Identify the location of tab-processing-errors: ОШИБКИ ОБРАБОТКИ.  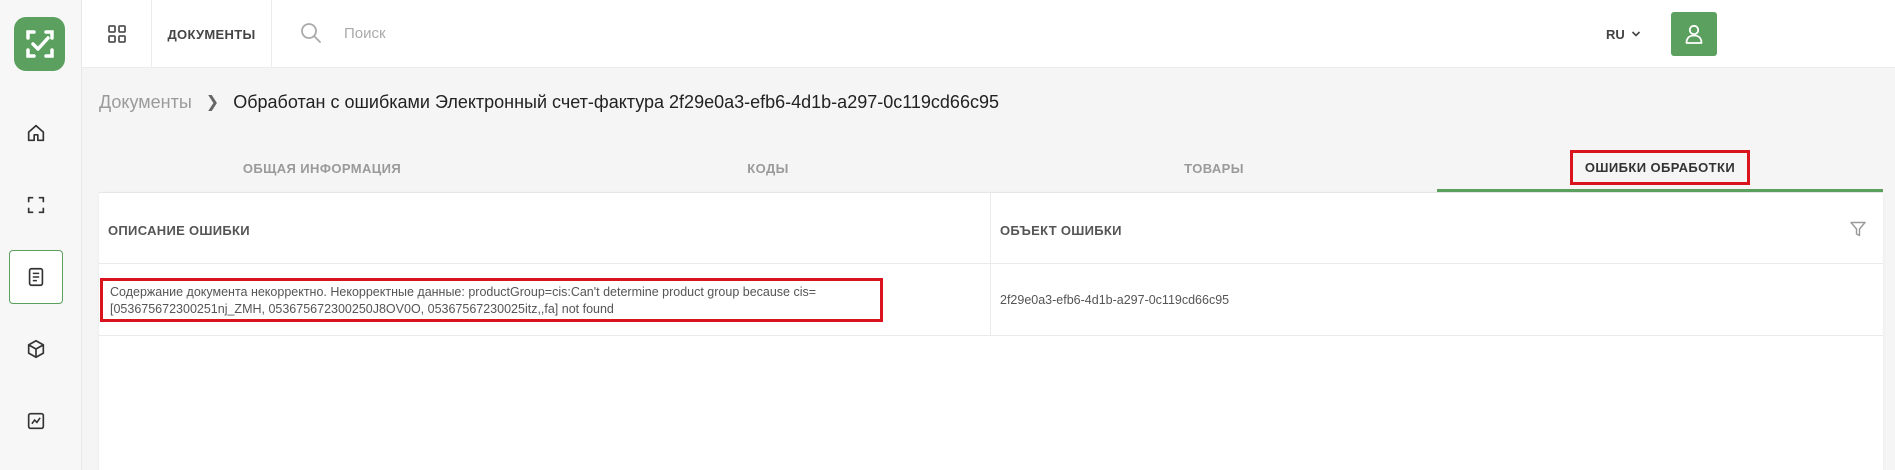
(1660, 168).